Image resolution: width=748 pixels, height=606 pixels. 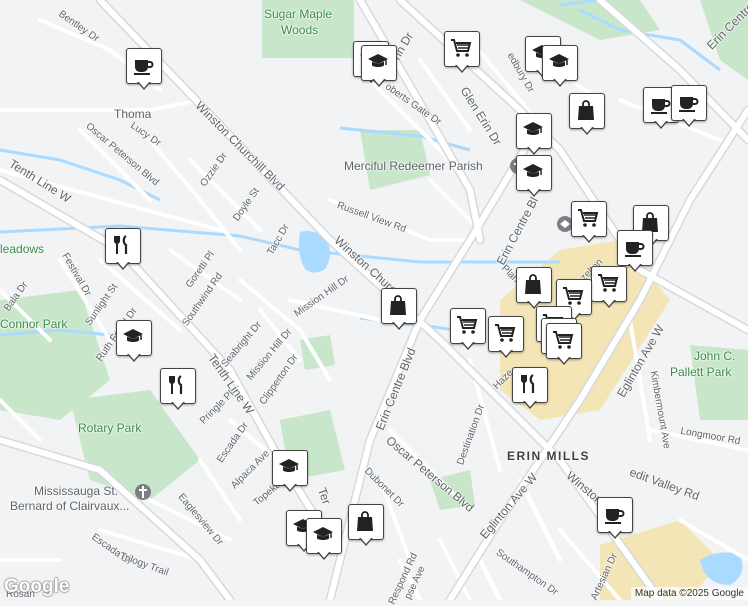 I want to click on label-woods: Woods, so click(x=300, y=30).